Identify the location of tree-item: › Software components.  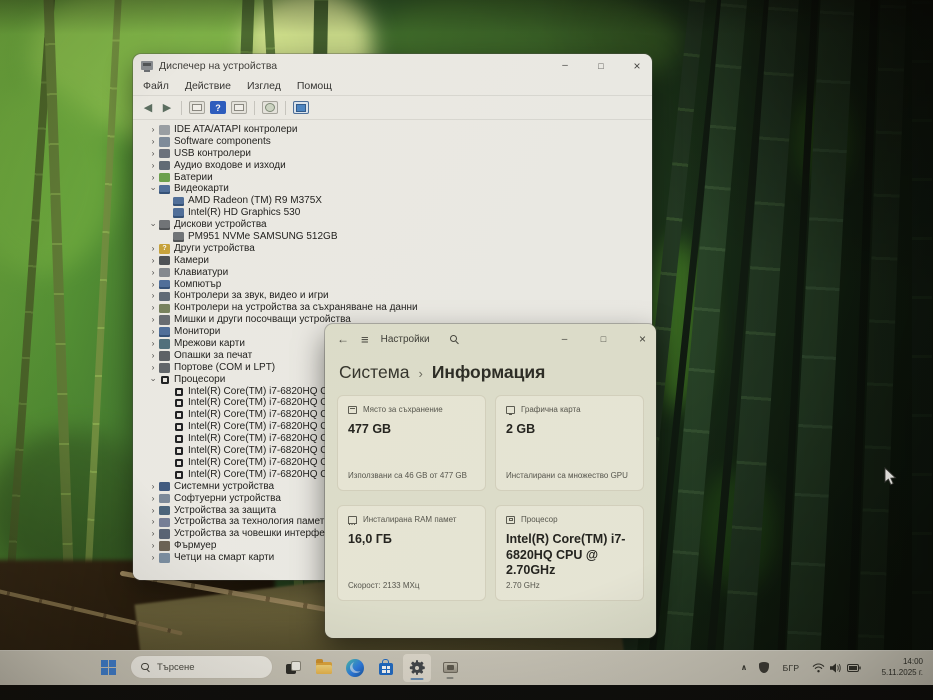
(392, 142).